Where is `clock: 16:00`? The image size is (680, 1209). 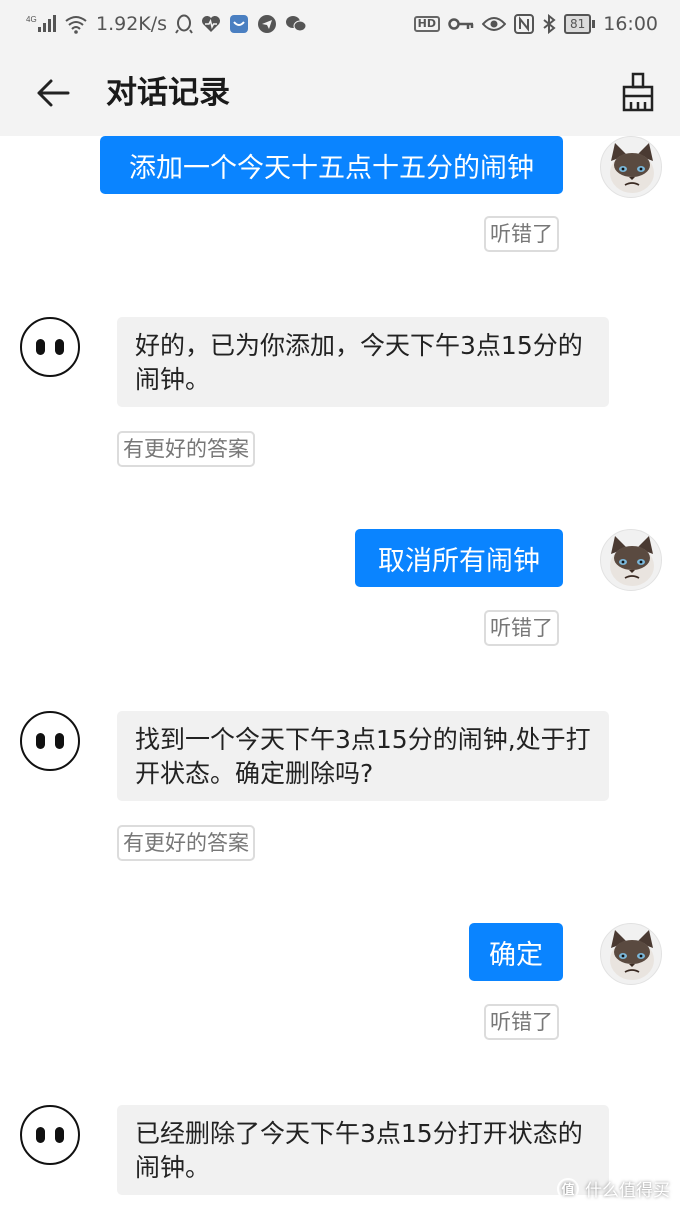
clock: 16:00 is located at coordinates (630, 24).